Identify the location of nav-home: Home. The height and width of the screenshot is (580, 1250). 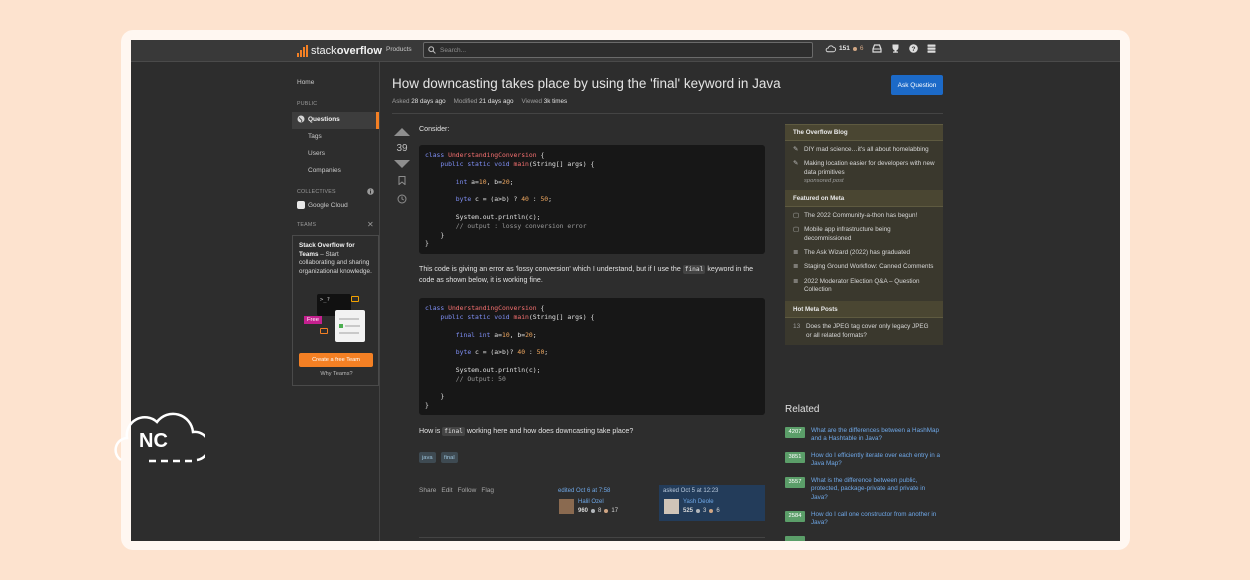
(305, 82).